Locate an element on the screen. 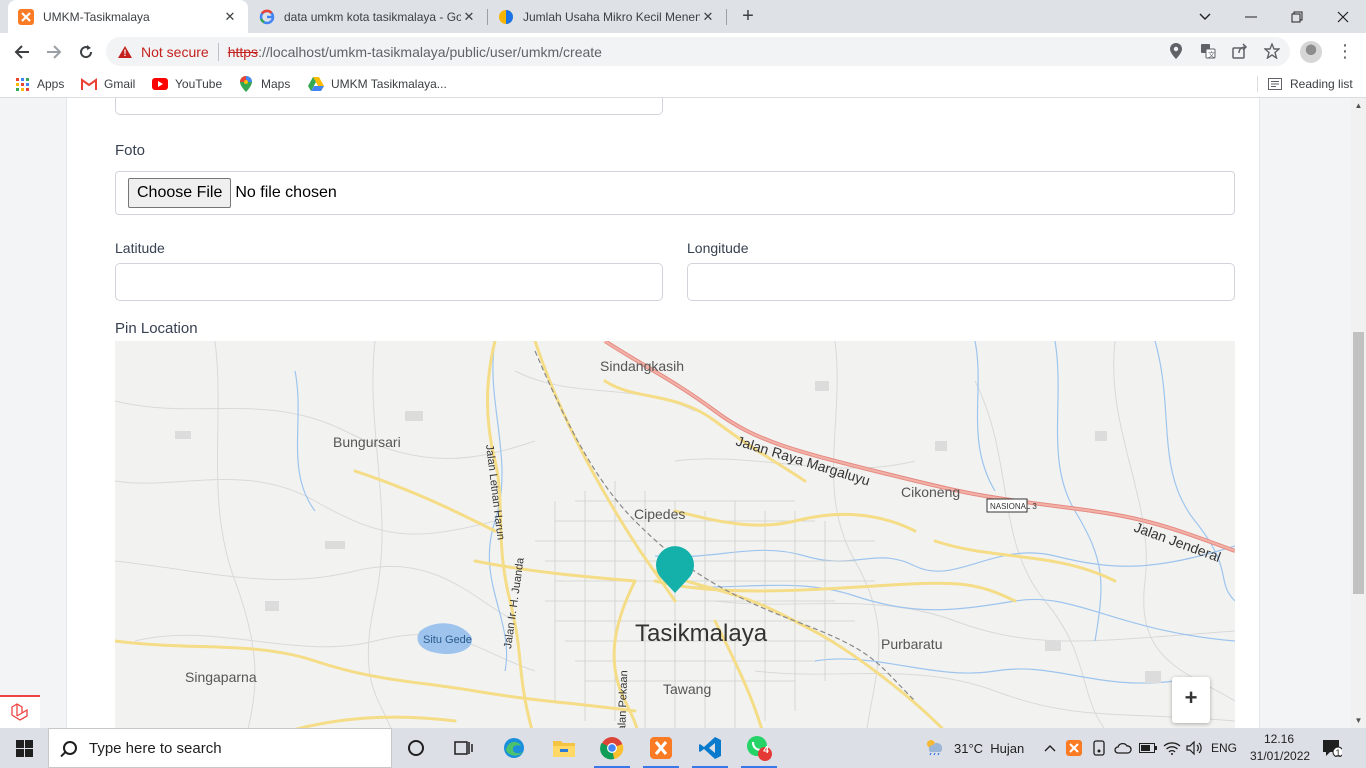  not-secure-indicator: ! Not secure is located at coordinates (163, 52).